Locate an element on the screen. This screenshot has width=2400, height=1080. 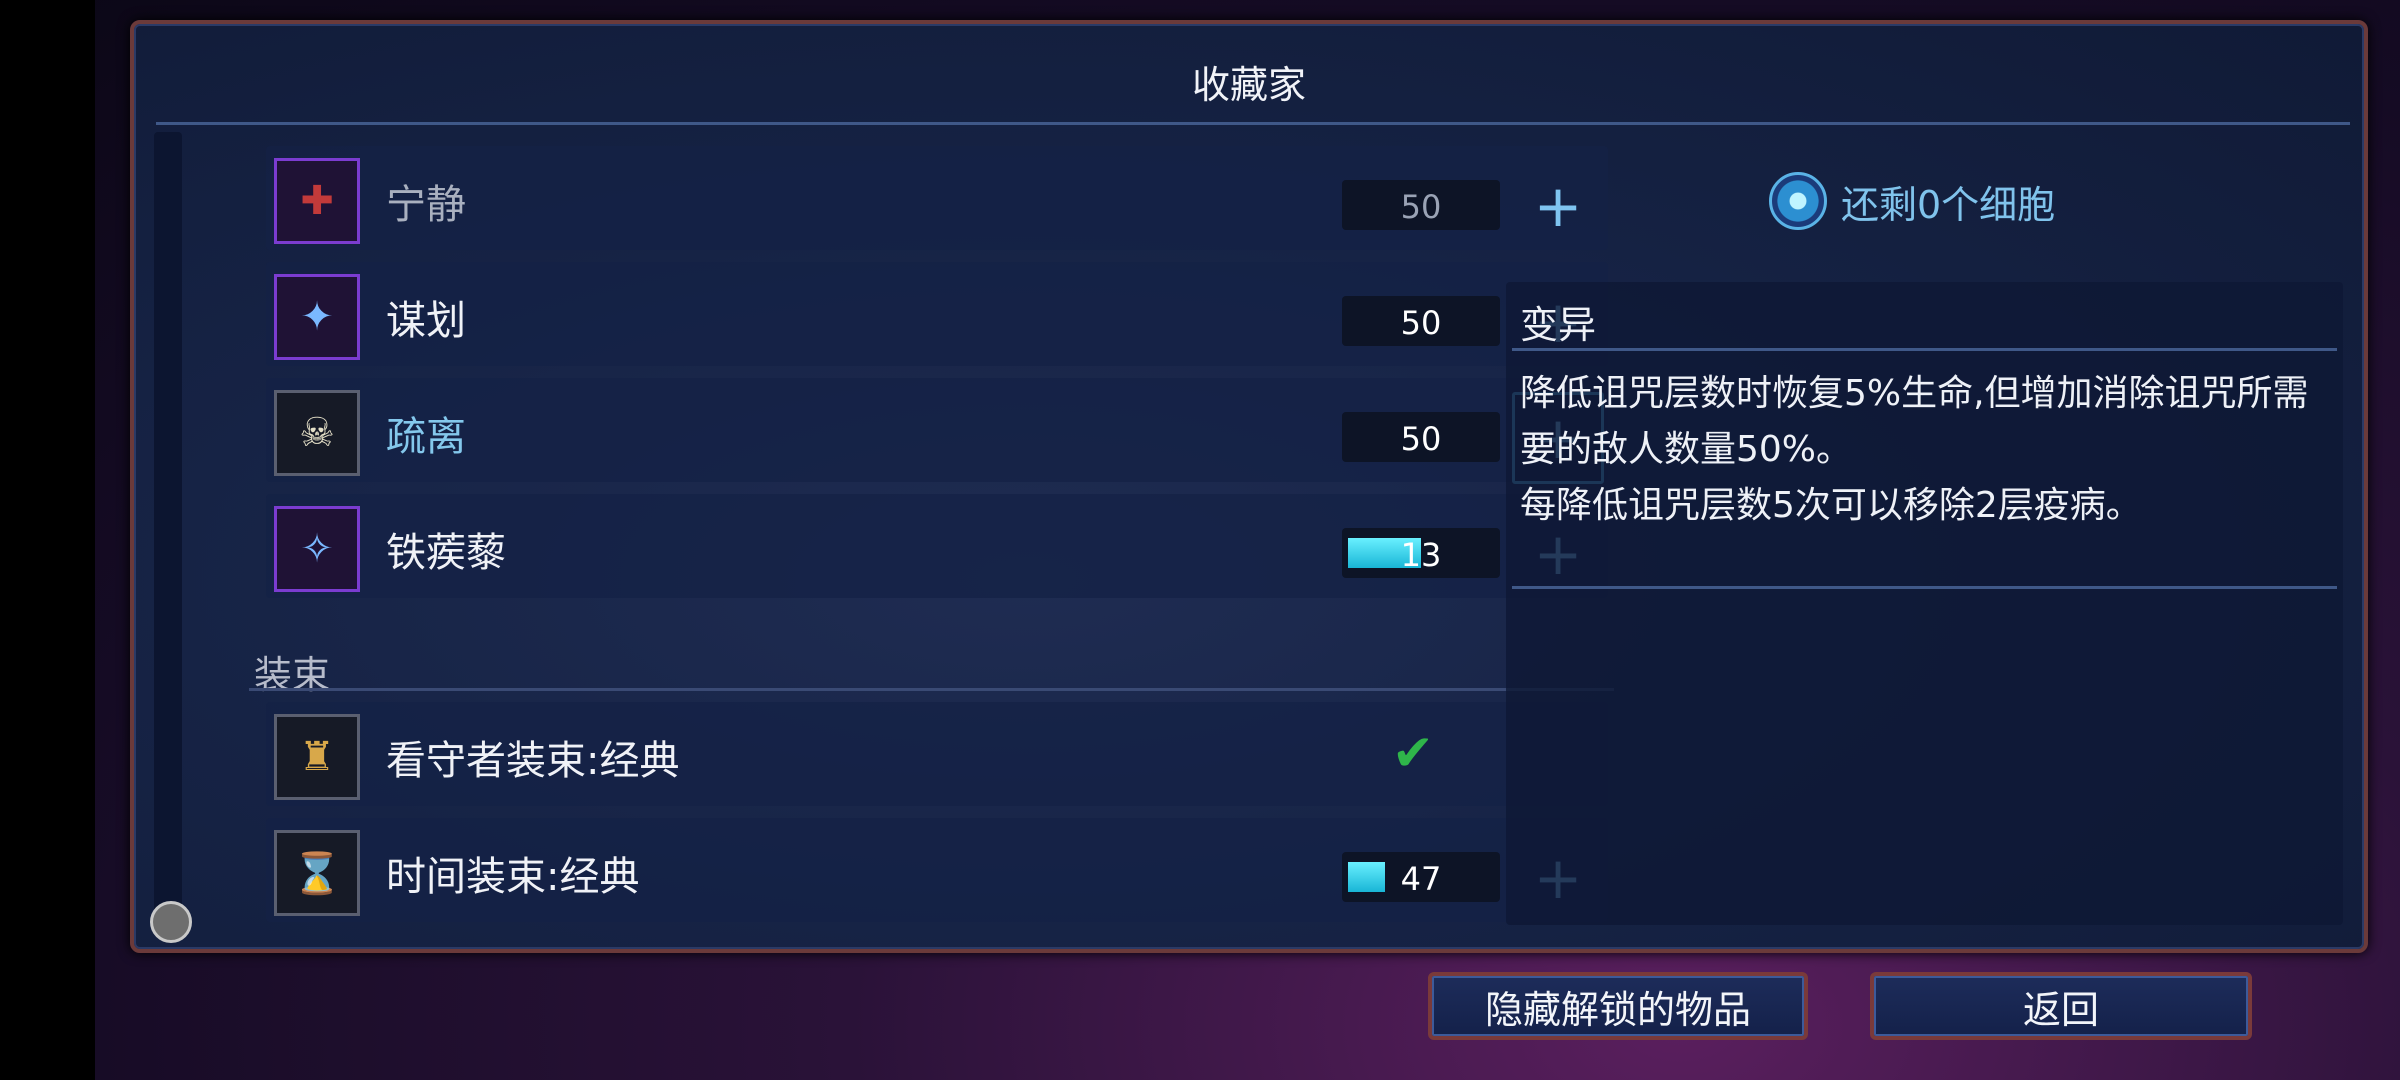
scheme-icon: ✦ is located at coordinates (317, 317).